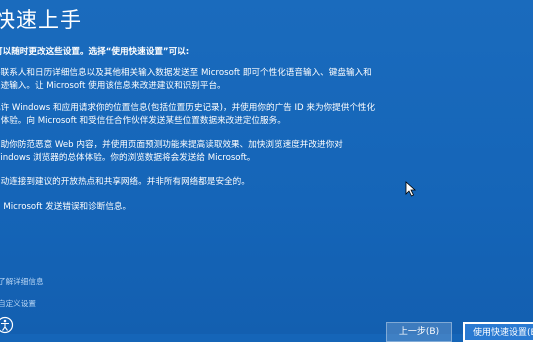 This screenshot has width=533, height=342. What do you see at coordinates (113, 85) in the screenshot?
I see `paragraph-line: 墨迹输入。让 Microsoft 使用该信息来改进建议和识别平台。` at bounding box center [113, 85].